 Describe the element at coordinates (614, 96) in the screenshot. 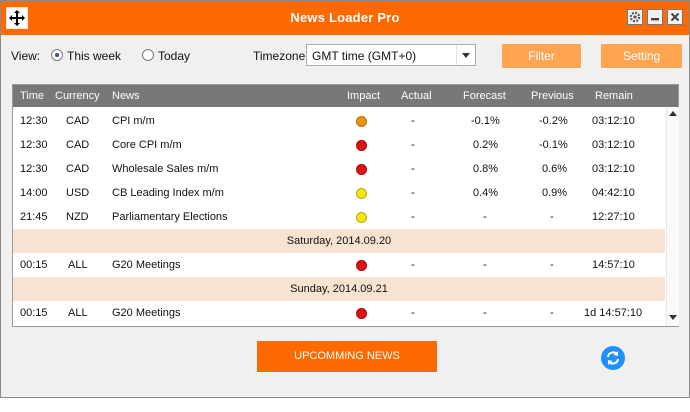

I see `header-remain: Remain` at that location.